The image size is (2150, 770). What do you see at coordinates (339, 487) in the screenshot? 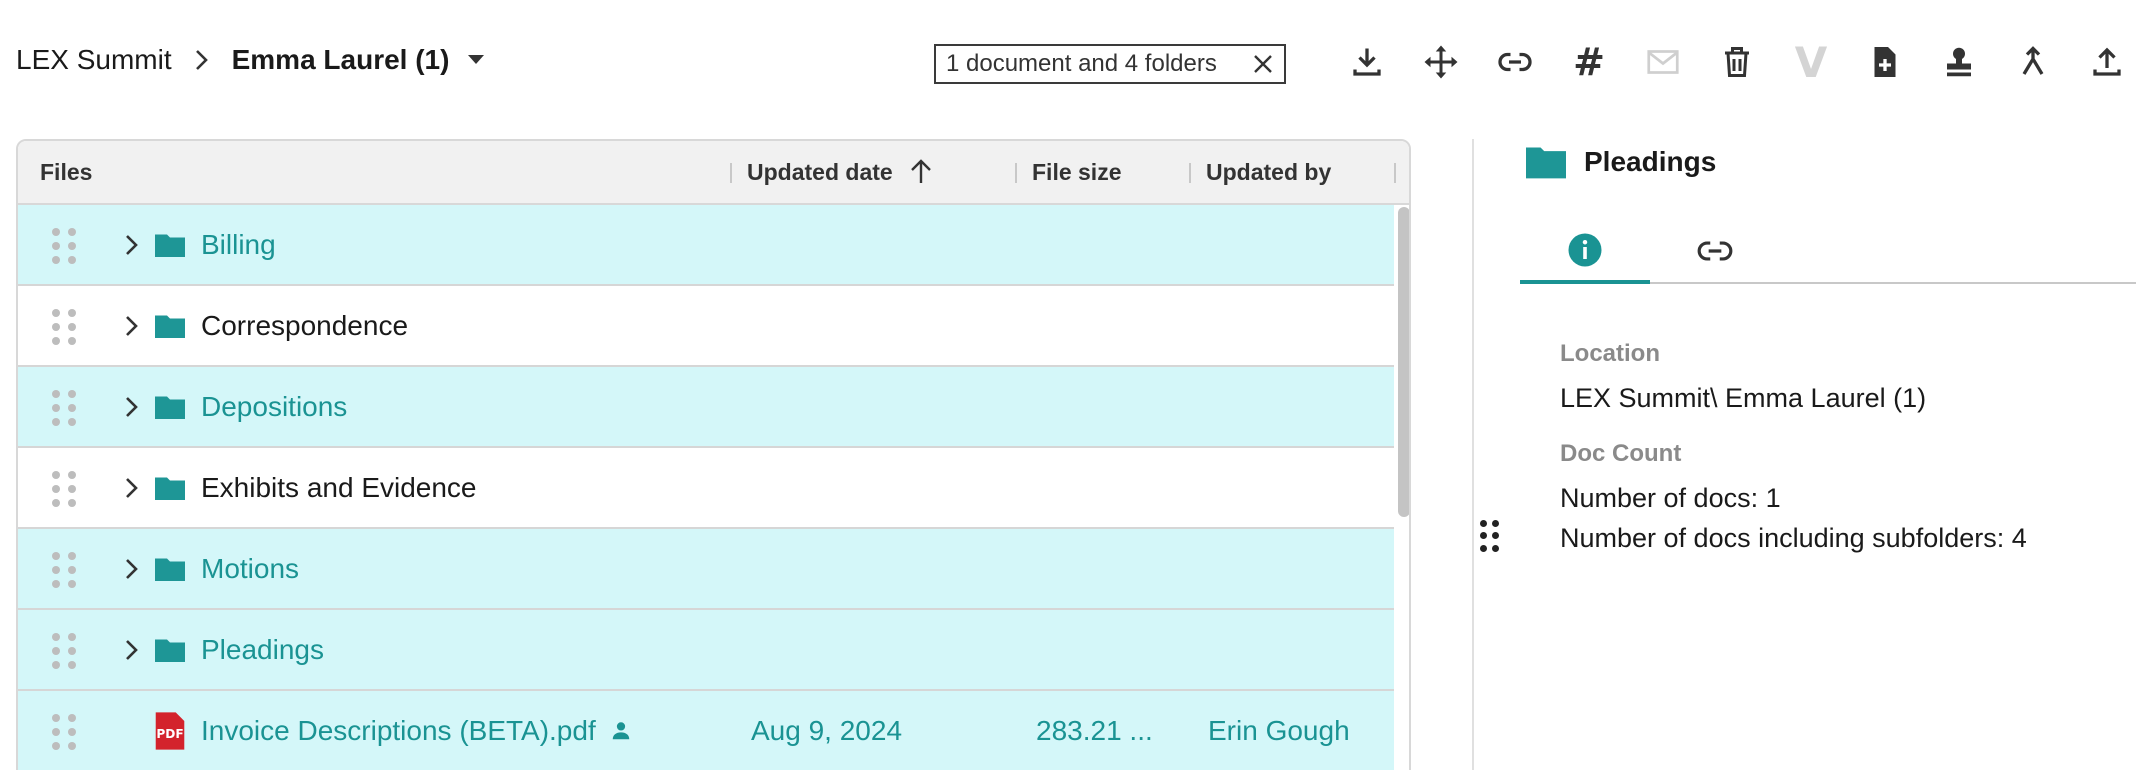
I see `file-name: Exhibits and Evidence` at bounding box center [339, 487].